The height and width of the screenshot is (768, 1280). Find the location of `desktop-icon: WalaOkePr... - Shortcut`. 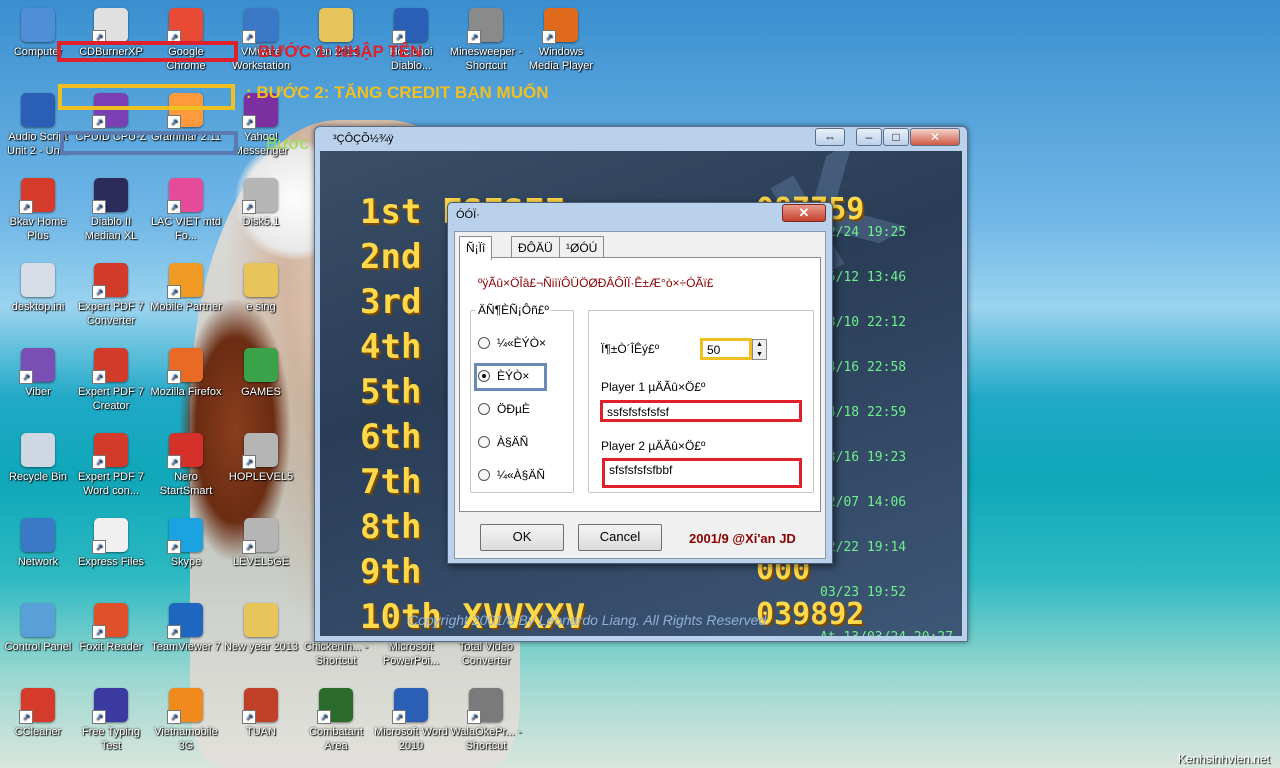

desktop-icon: WalaOkePr... - Shortcut is located at coordinates (486, 720).